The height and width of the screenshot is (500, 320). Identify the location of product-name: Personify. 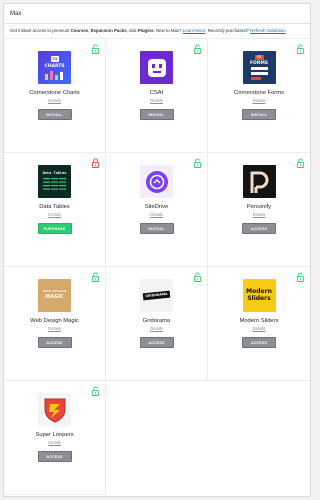
(259, 207).